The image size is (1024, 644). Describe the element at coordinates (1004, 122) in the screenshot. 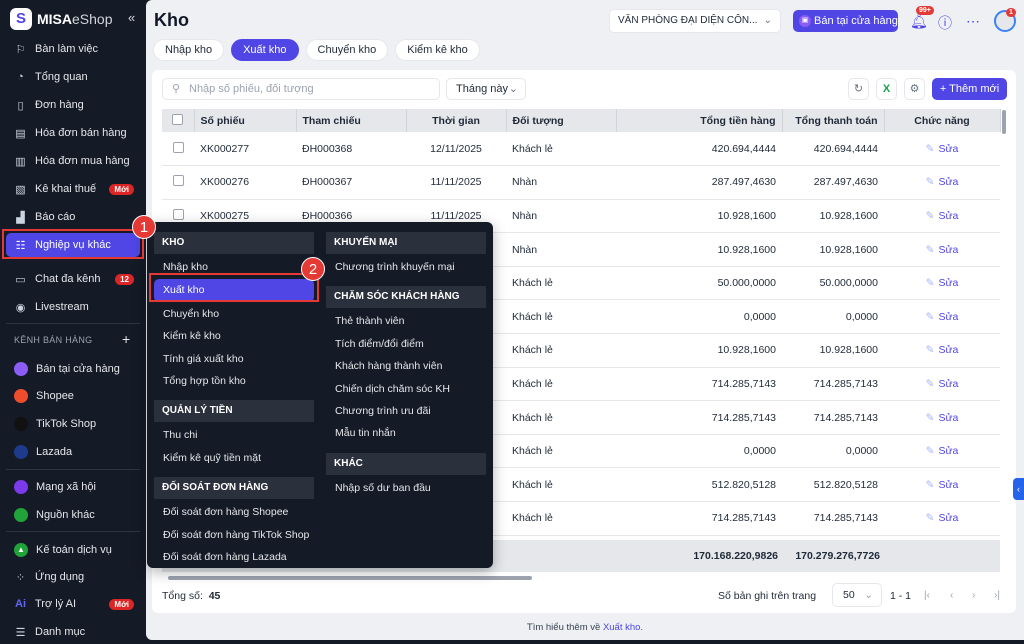

I see `vertical-scrollbar` at that location.